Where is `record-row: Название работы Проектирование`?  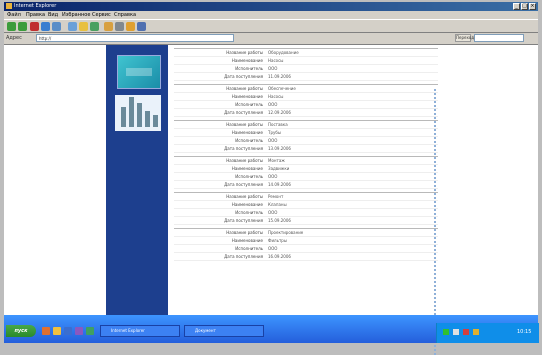
record-row: Название работы Проектирование is located at coordinates (306, 233).